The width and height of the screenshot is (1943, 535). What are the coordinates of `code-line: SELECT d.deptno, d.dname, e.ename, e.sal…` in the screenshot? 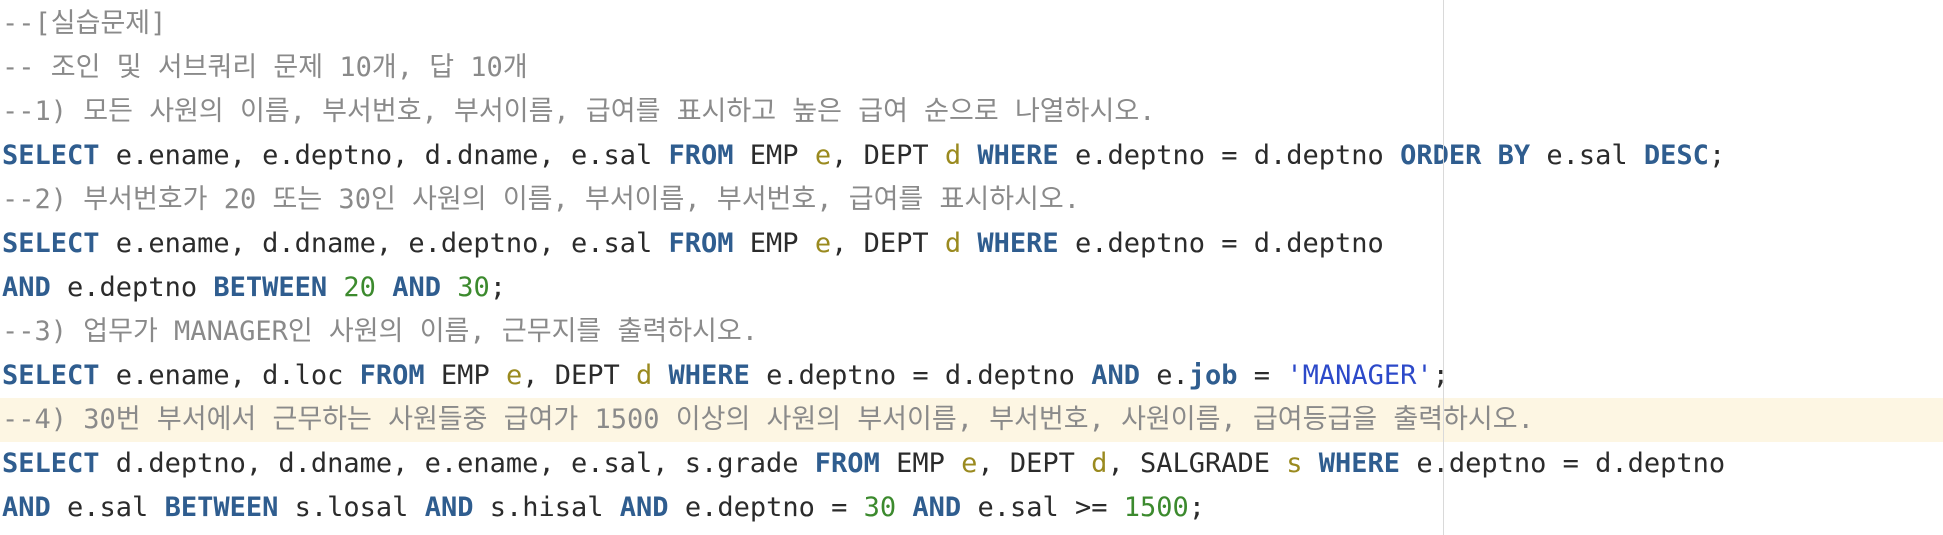 It's located at (971, 464).